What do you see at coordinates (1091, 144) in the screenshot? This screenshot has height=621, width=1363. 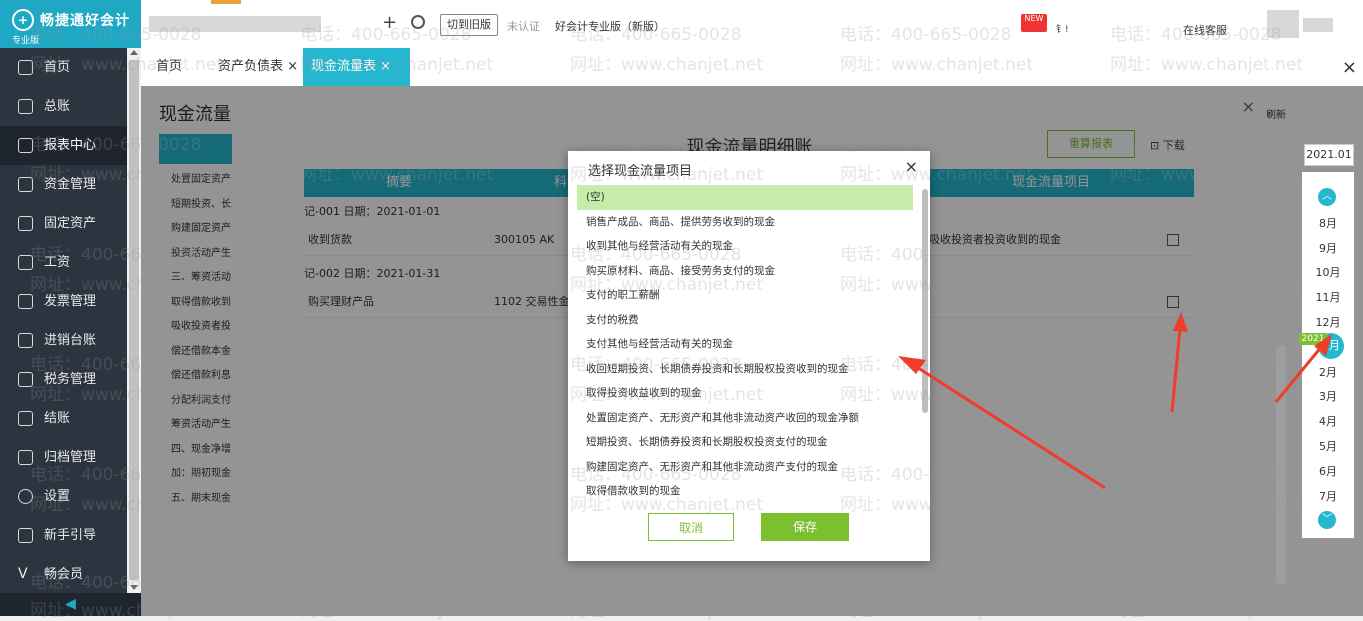 I see `recalculate-report-button: 重算报表` at bounding box center [1091, 144].